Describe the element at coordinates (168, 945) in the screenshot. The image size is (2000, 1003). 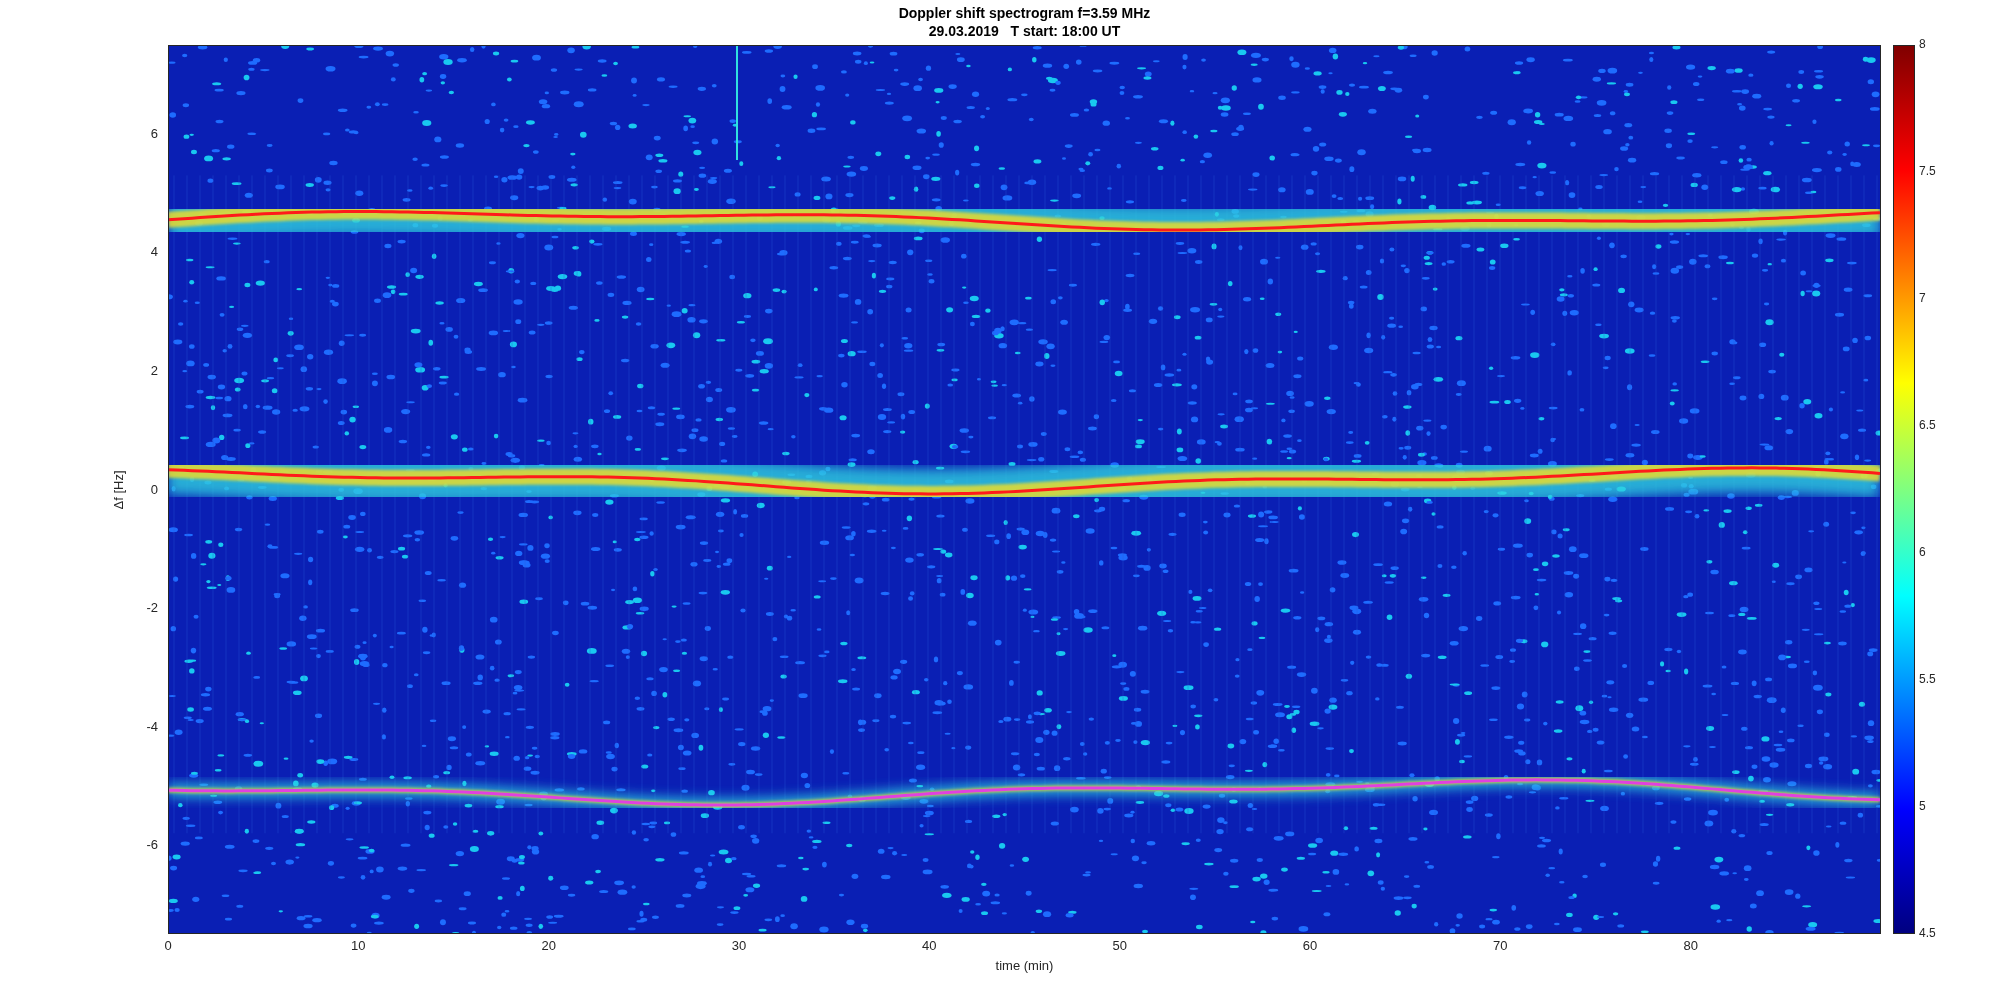
I see `x-tick-label: 0` at that location.